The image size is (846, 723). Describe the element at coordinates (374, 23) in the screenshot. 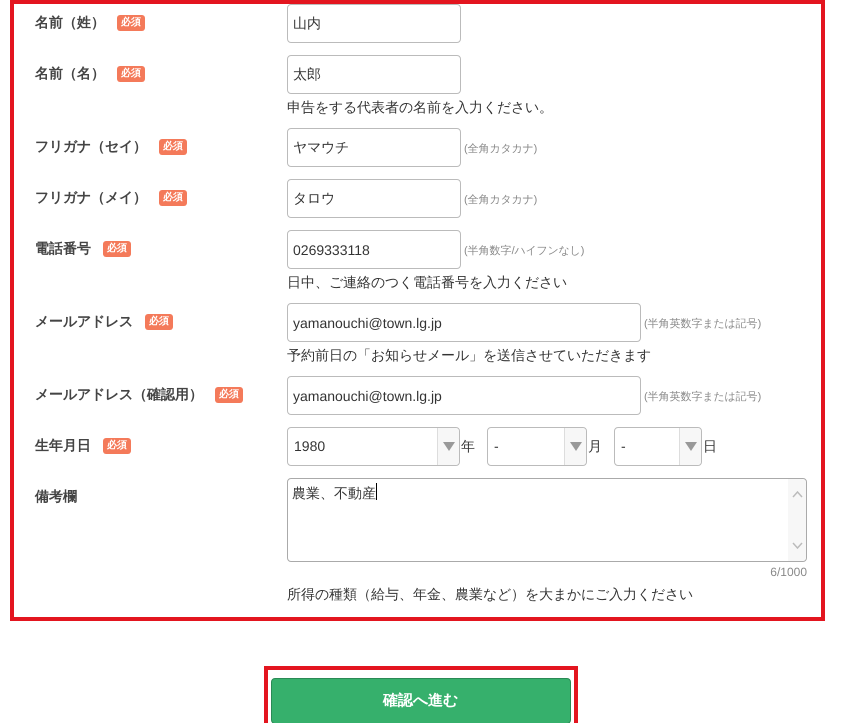

I see `text-field: 山内` at that location.